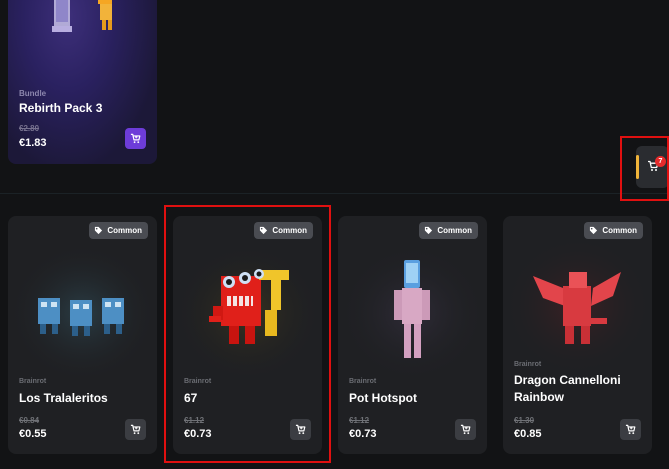 Image resolution: width=669 pixels, height=469 pixels. What do you see at coordinates (528, 434) in the screenshot?
I see `product-price: €0.85` at bounding box center [528, 434].